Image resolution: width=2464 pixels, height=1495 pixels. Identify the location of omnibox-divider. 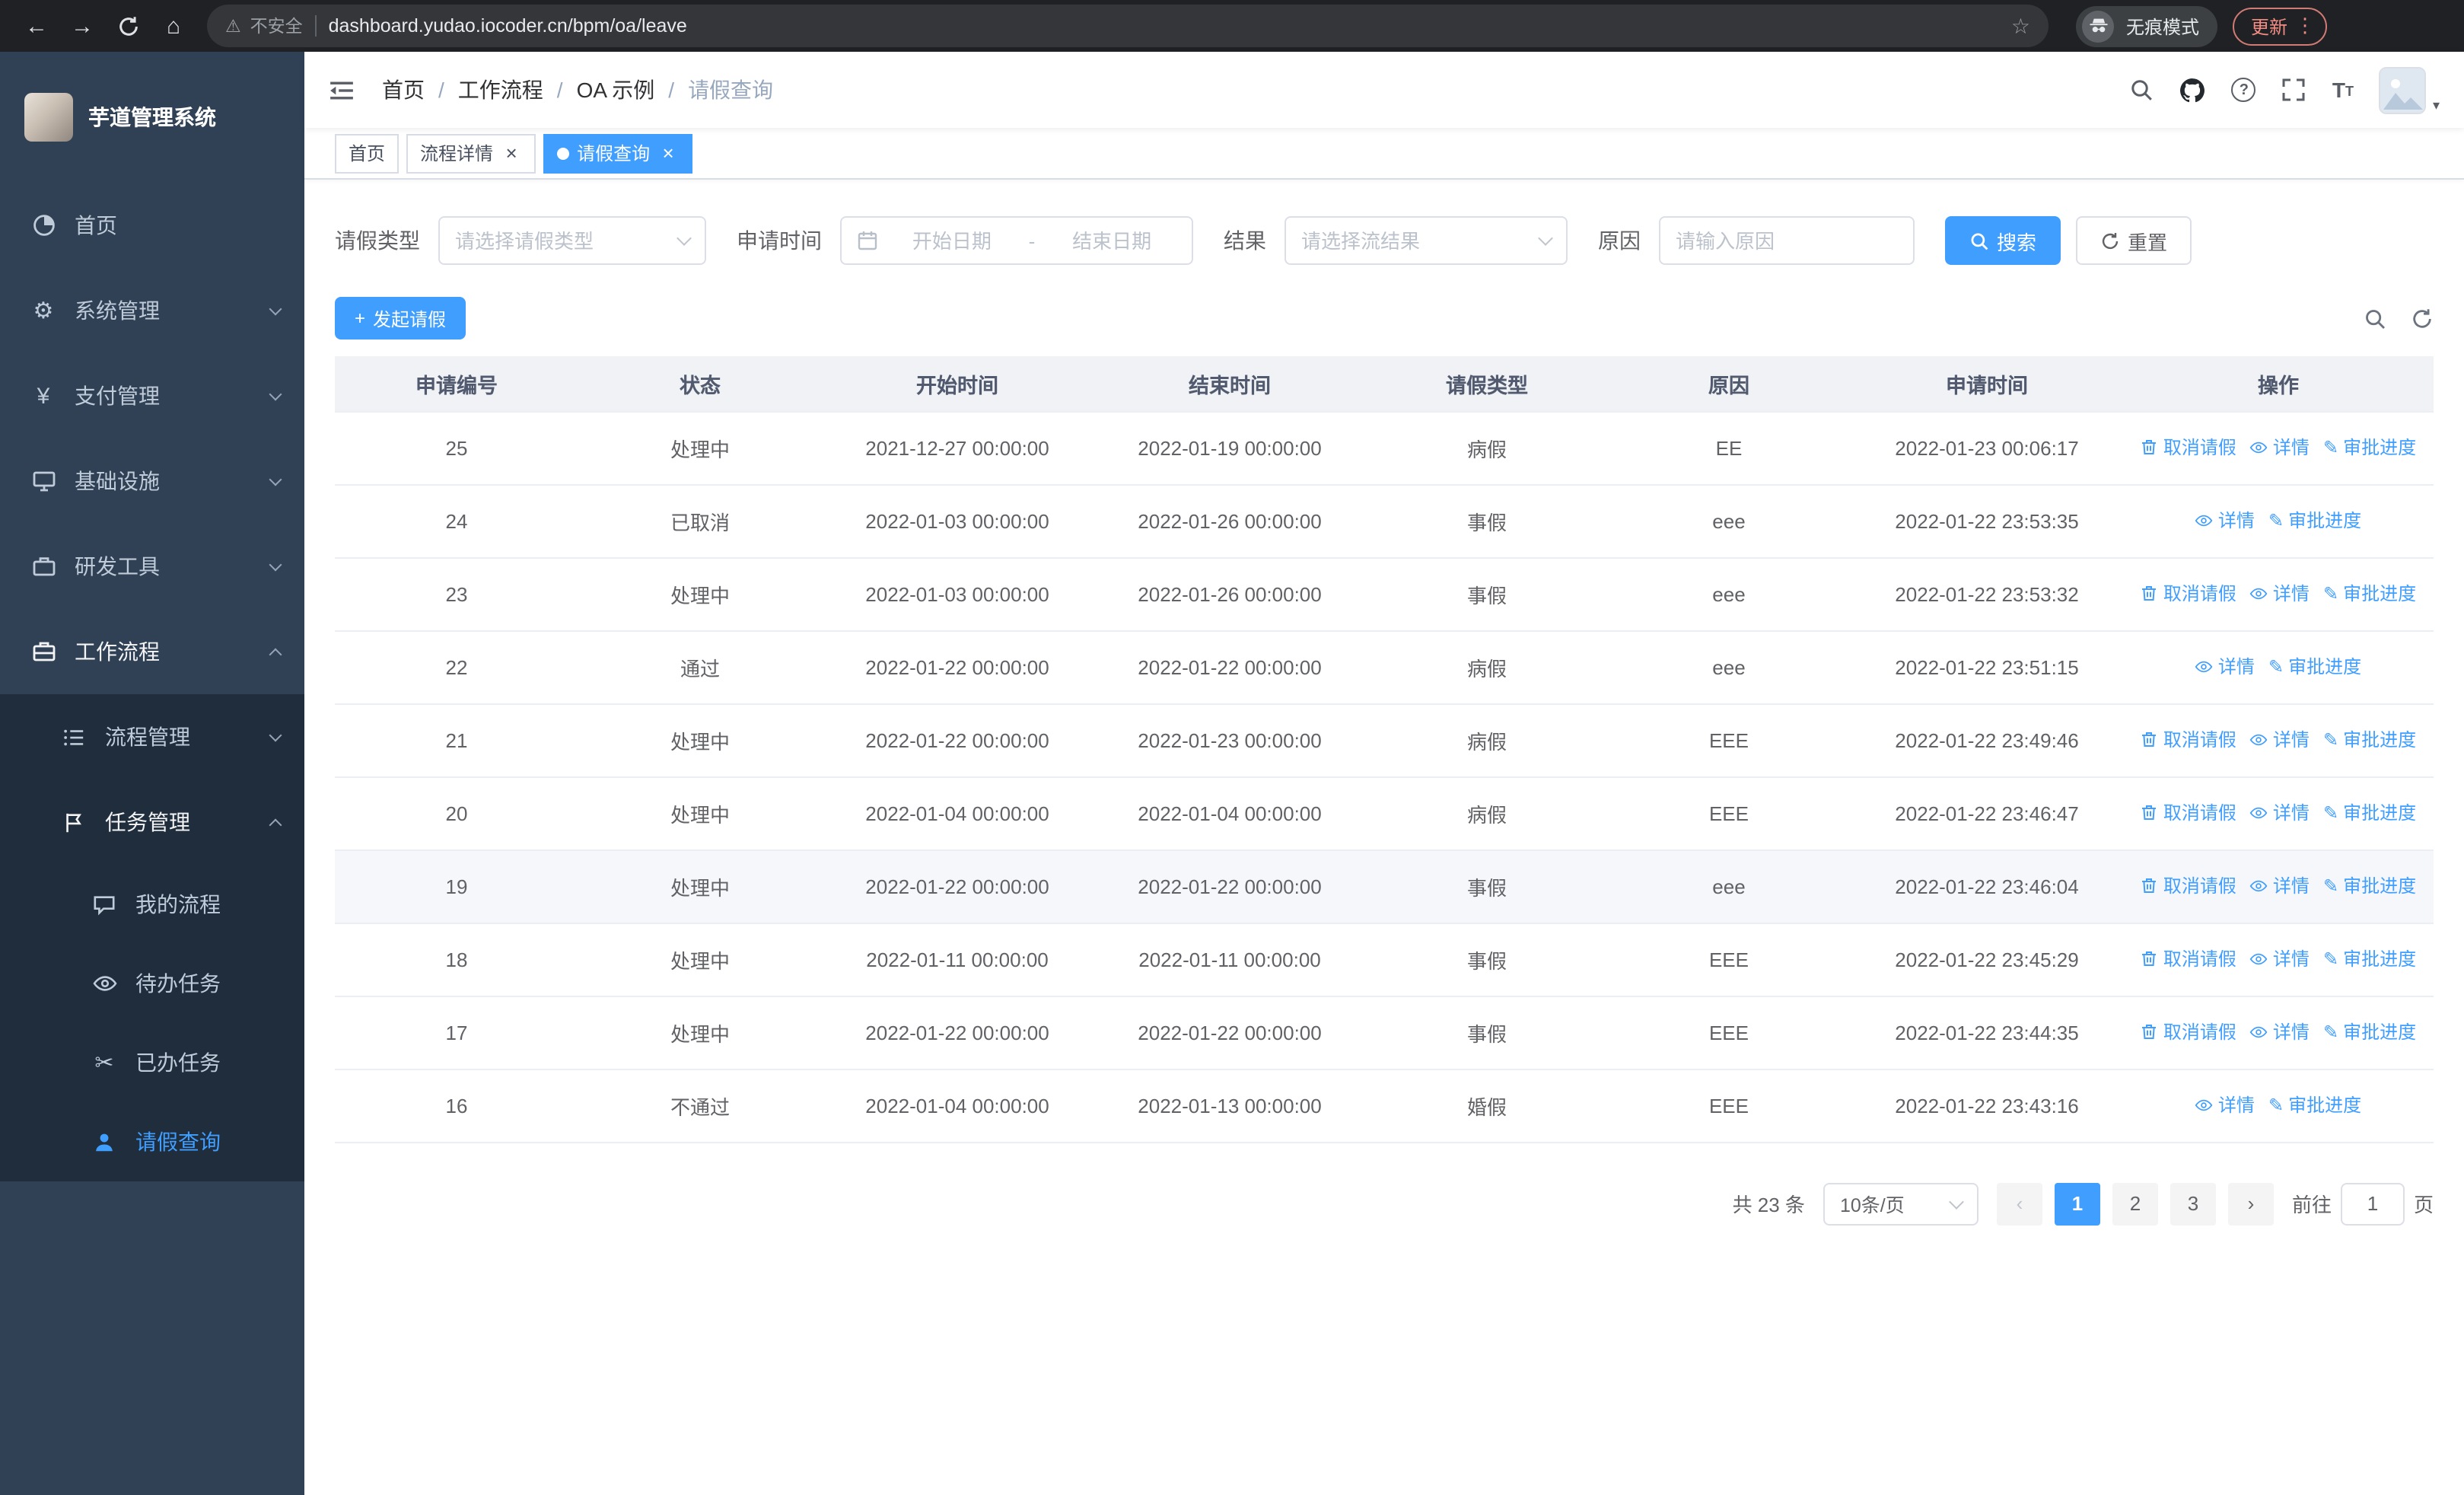
(315, 26).